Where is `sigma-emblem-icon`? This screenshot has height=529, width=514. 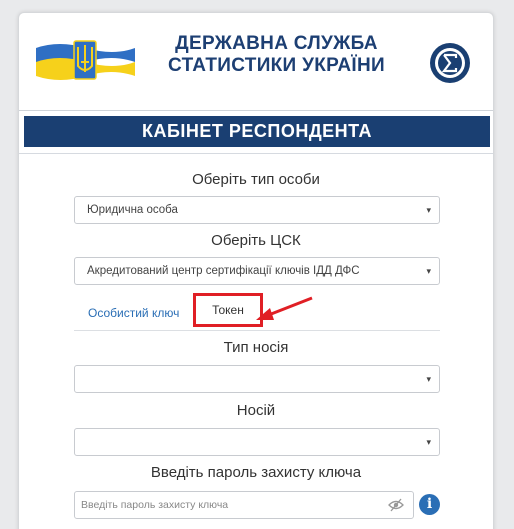 sigma-emblem-icon is located at coordinates (450, 63).